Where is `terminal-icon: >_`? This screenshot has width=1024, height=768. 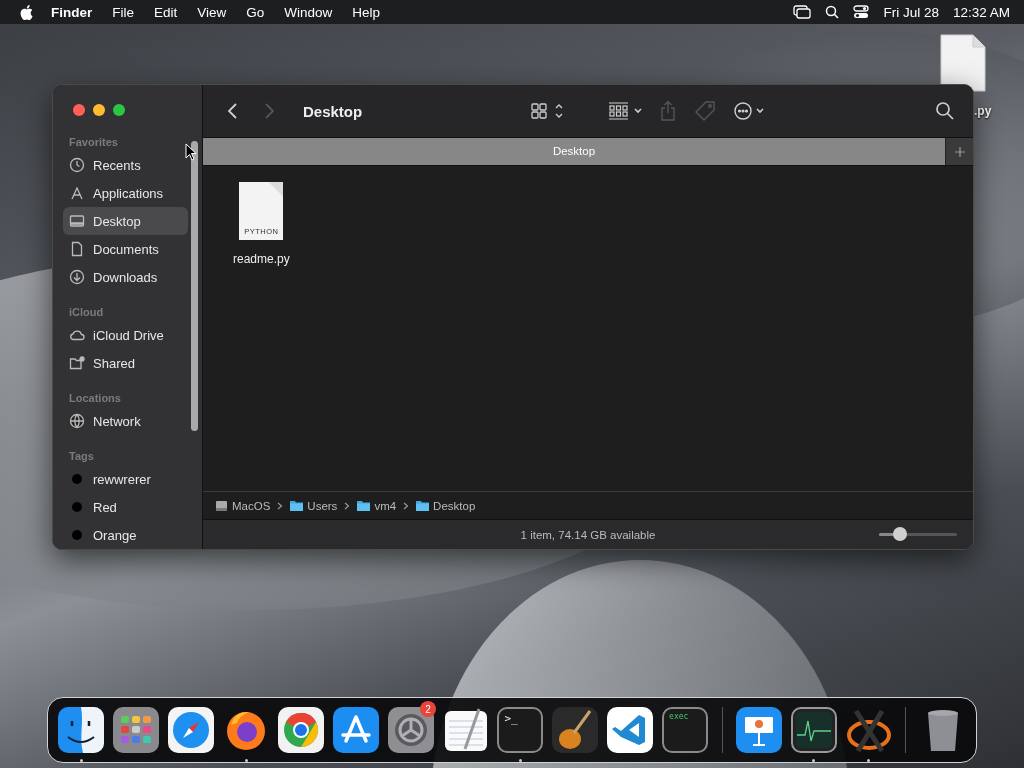
terminal-icon: >_ is located at coordinates (520, 730).